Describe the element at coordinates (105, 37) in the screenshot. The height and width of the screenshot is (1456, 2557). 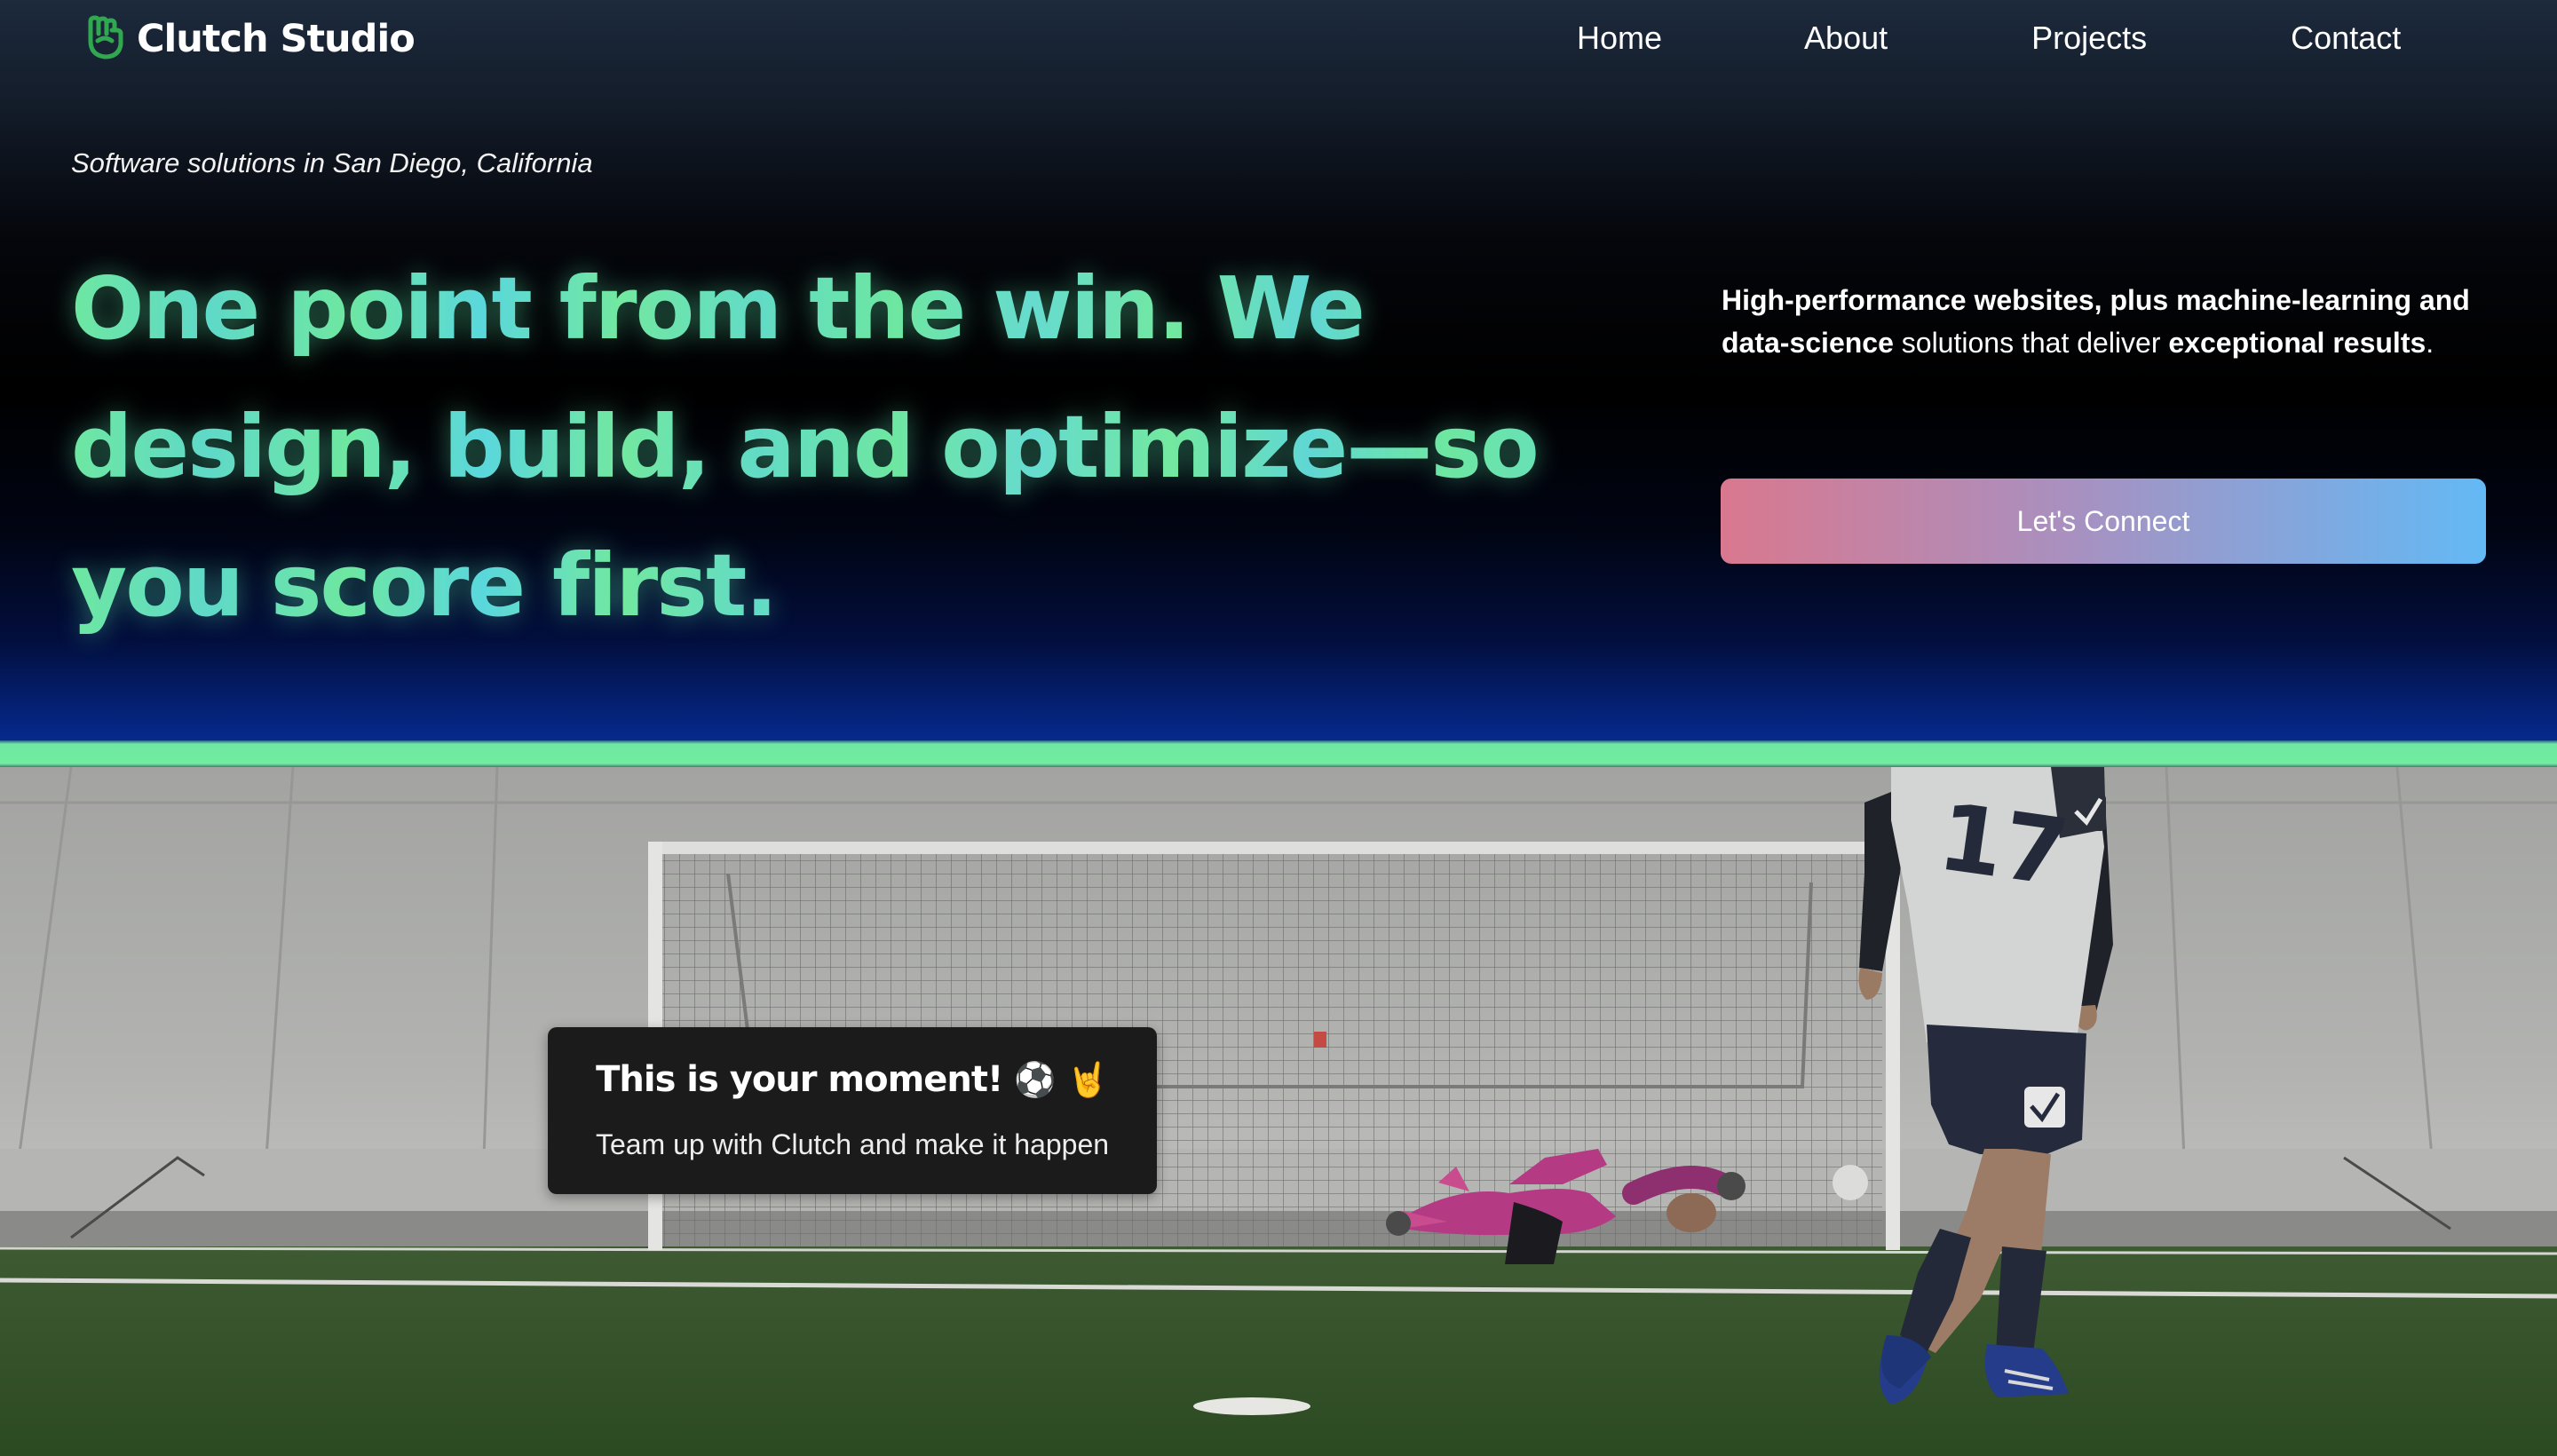
I see `fist-logo-icon` at that location.